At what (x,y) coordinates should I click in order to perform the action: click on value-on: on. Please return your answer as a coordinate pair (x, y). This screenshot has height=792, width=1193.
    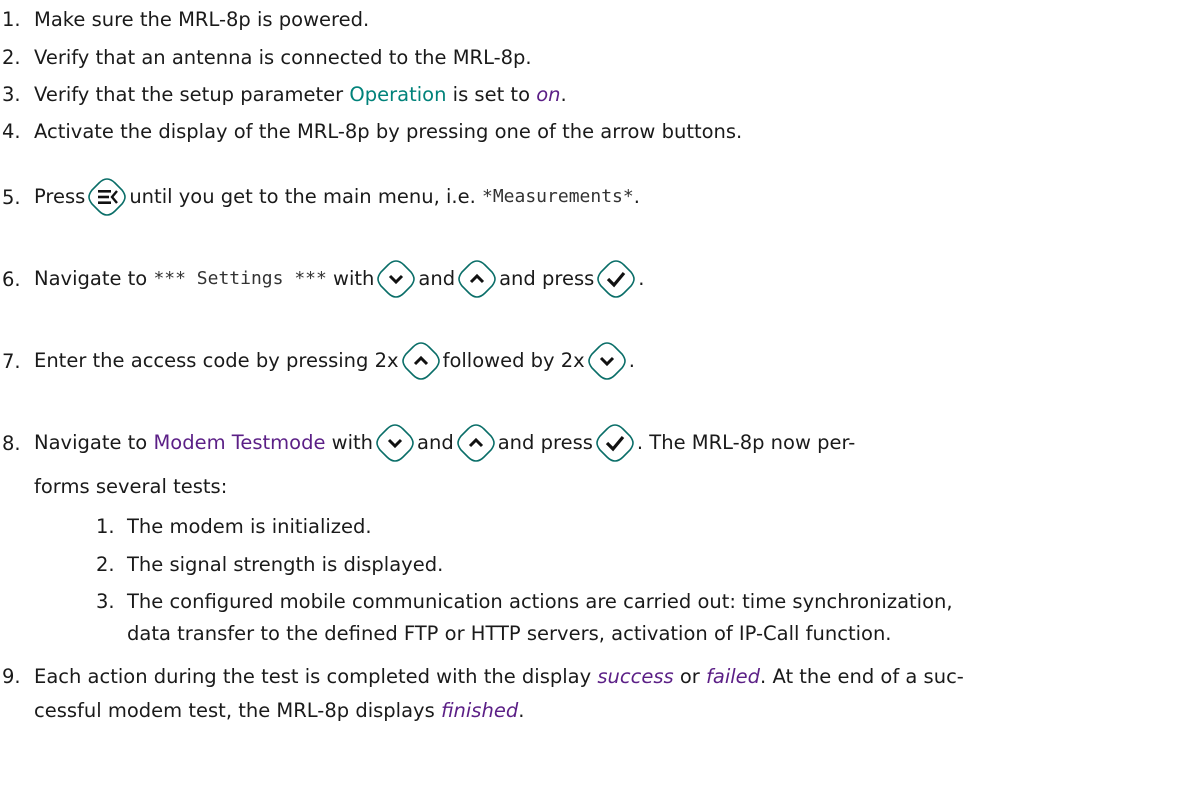
    Looking at the image, I should click on (548, 94).